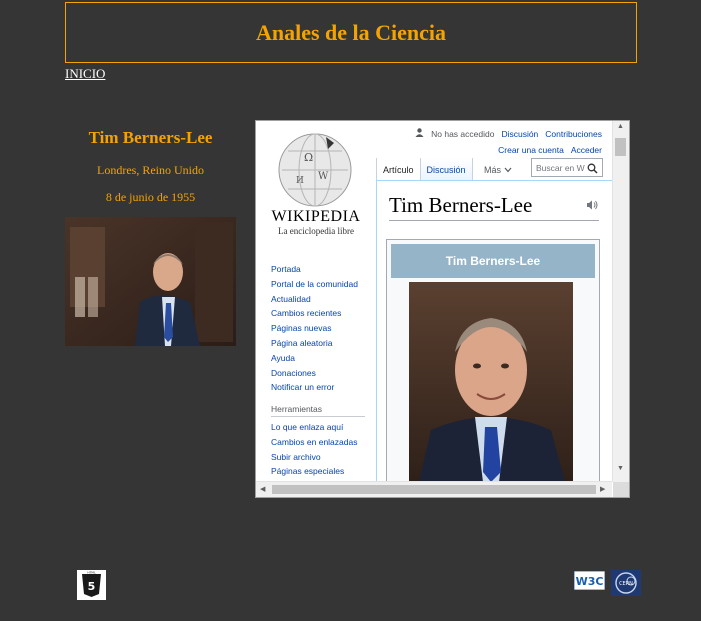 The height and width of the screenshot is (621, 701). Describe the element at coordinates (308, 157) in the screenshot. I see `svg-text: Ω` at that location.